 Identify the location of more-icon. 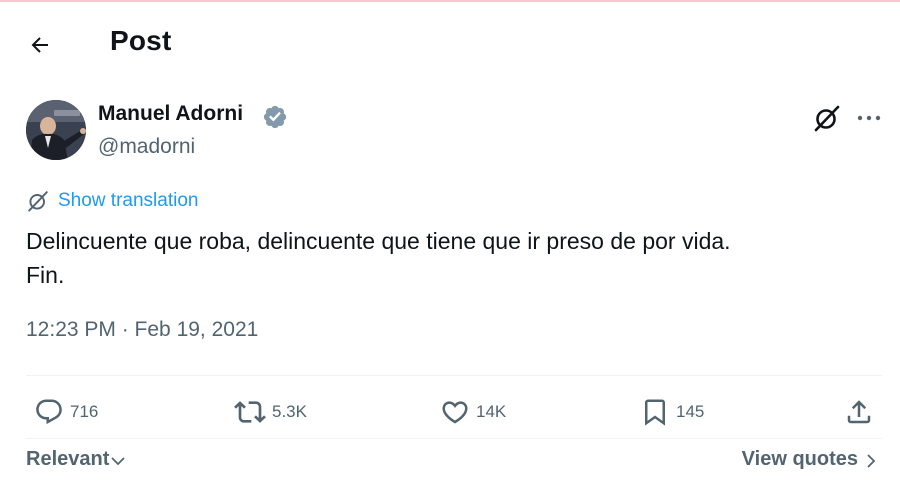
(869, 118).